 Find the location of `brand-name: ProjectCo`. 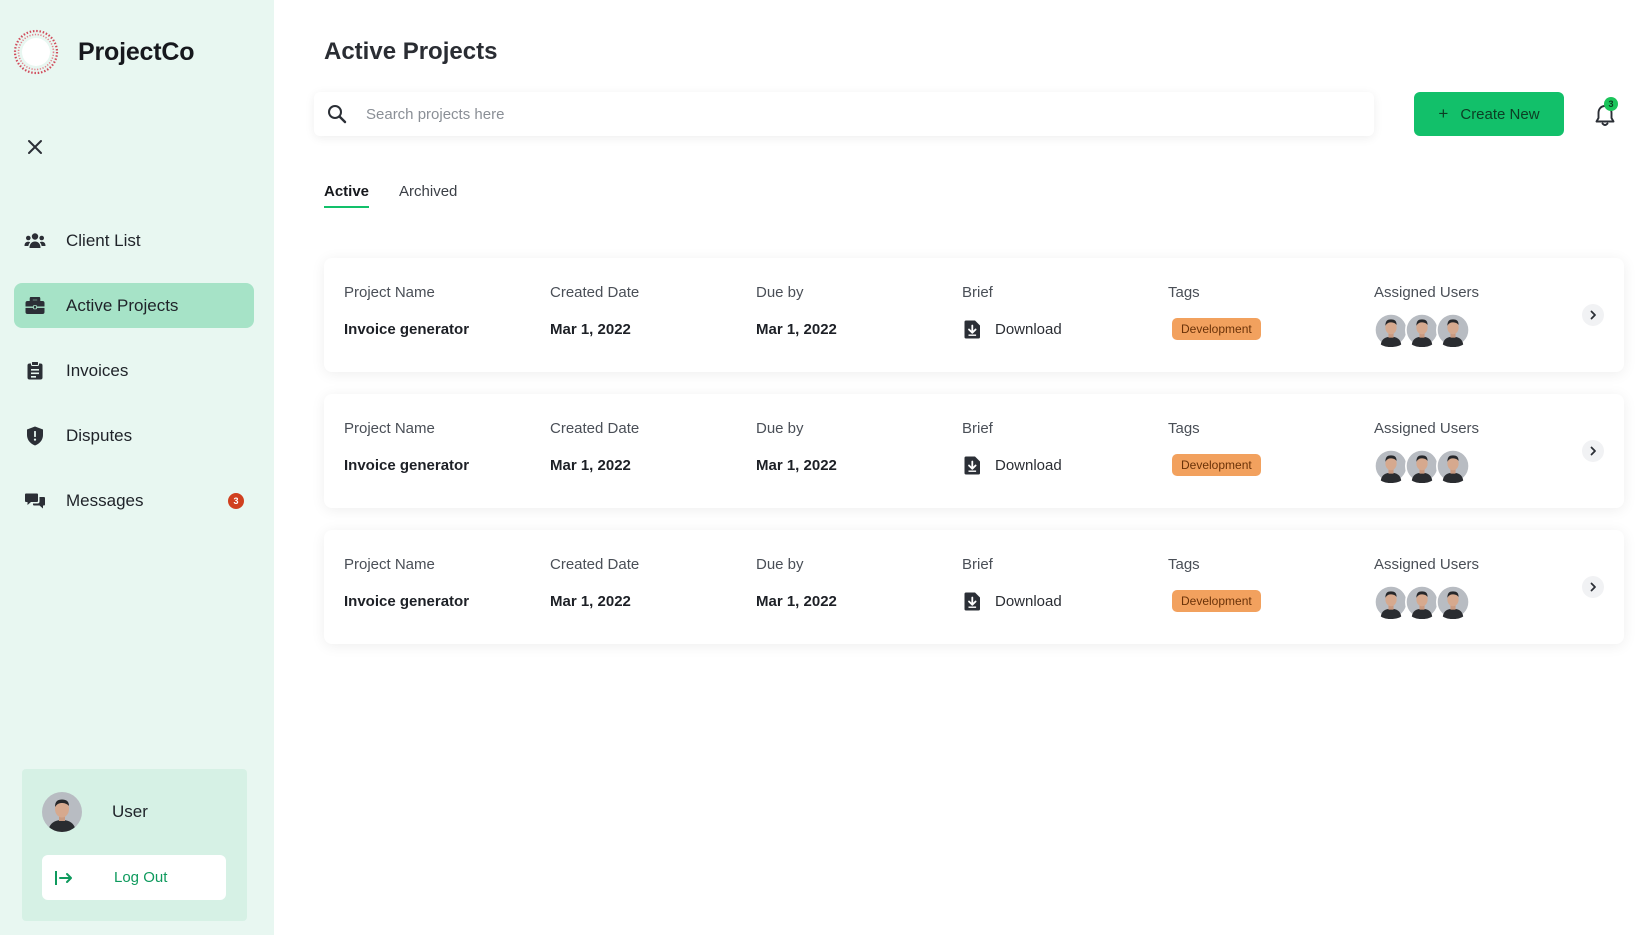

brand-name: ProjectCo is located at coordinates (136, 51).